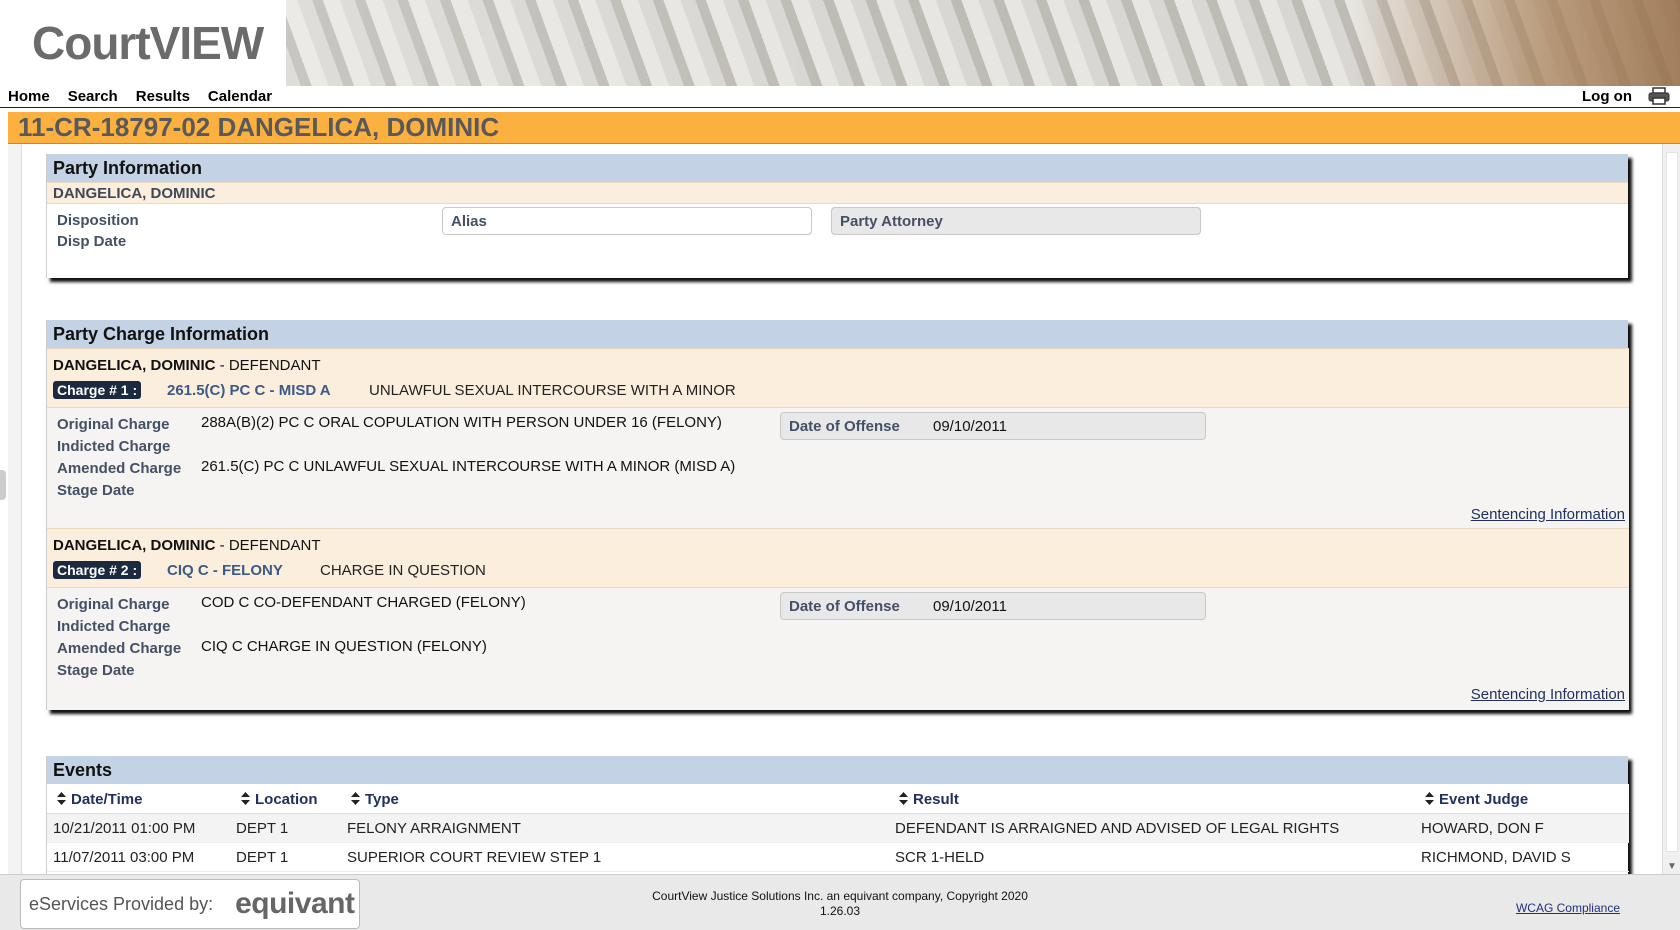  I want to click on amended-charge-label: Amended Charge, so click(119, 648).